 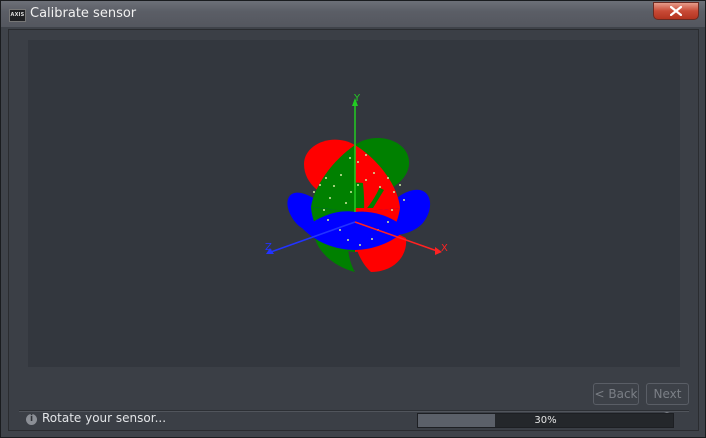 I want to click on z-axis-label: Z, so click(x=268, y=247).